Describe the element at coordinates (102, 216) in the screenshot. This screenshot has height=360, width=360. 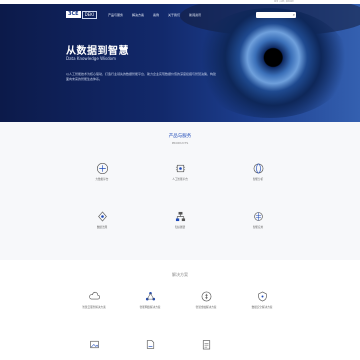
I see `data-flow-icon` at that location.